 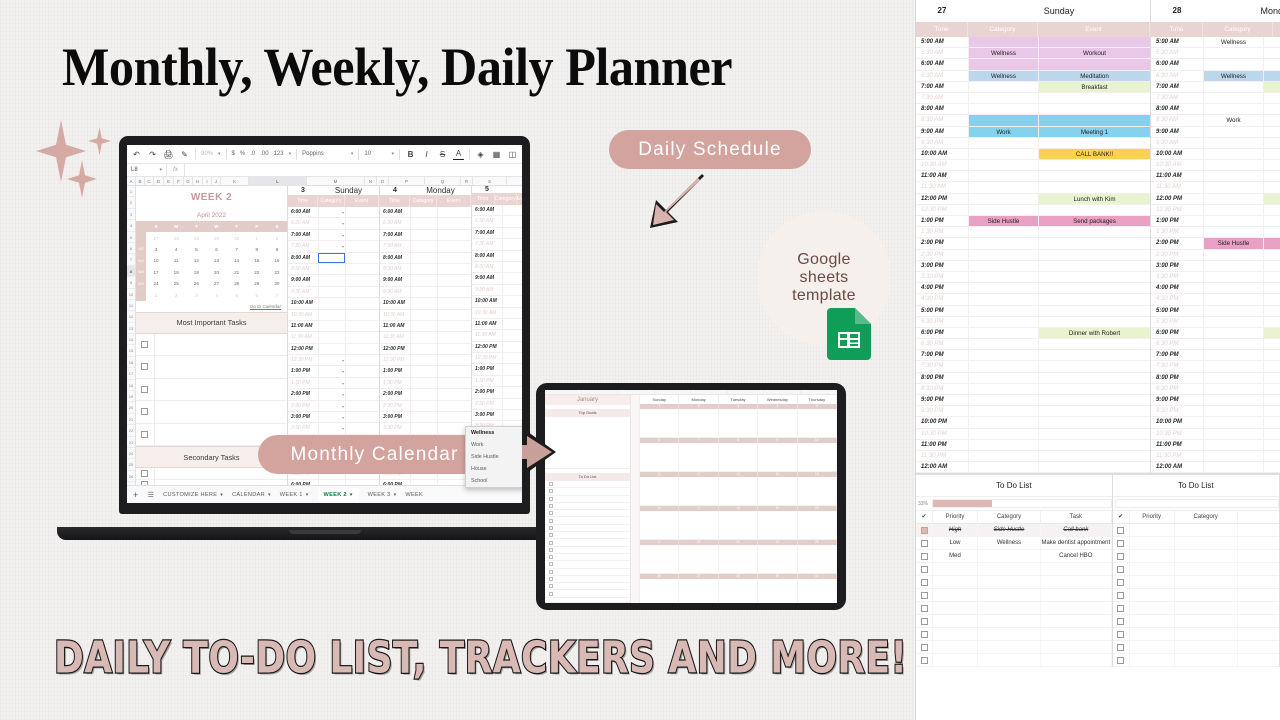 What do you see at coordinates (493, 457) in the screenshot?
I see `category-dropdown-menu: Wellness Work Side Hustle House School` at bounding box center [493, 457].